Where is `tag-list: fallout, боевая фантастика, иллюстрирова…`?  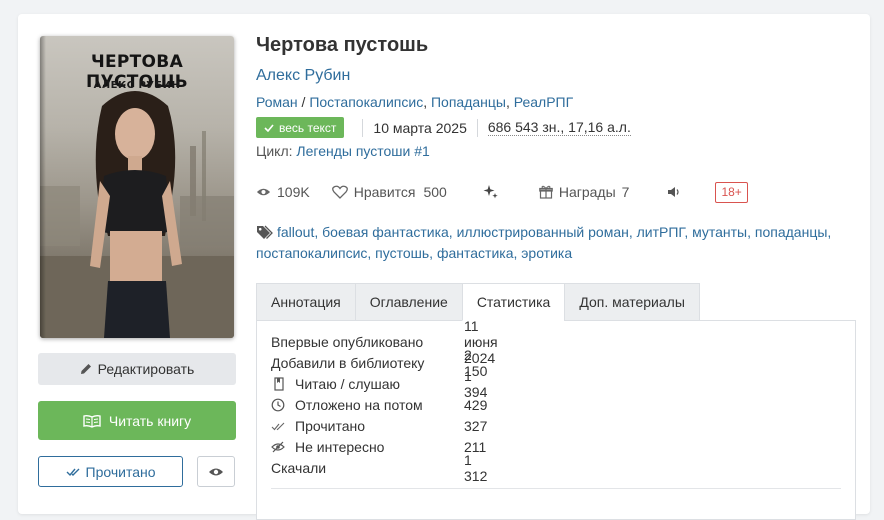 tag-list: fallout, боевая фантастика, иллюстрирова… is located at coordinates (551, 243).